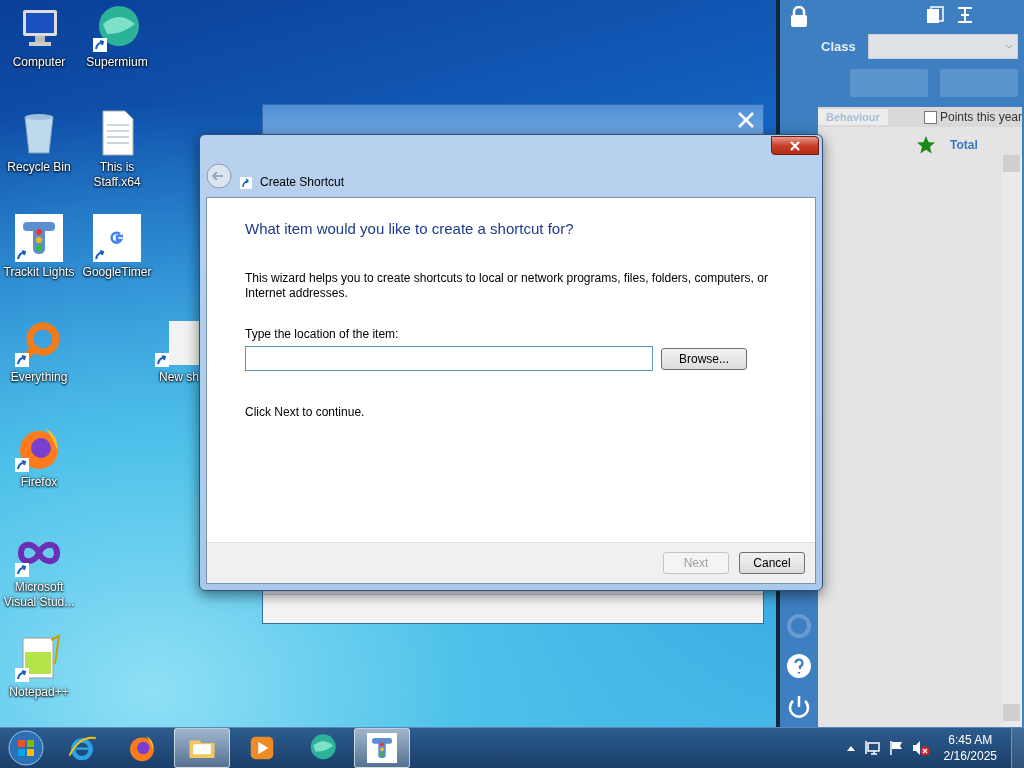  I want to click on desktop-icon-label: New sh, so click(179, 377).